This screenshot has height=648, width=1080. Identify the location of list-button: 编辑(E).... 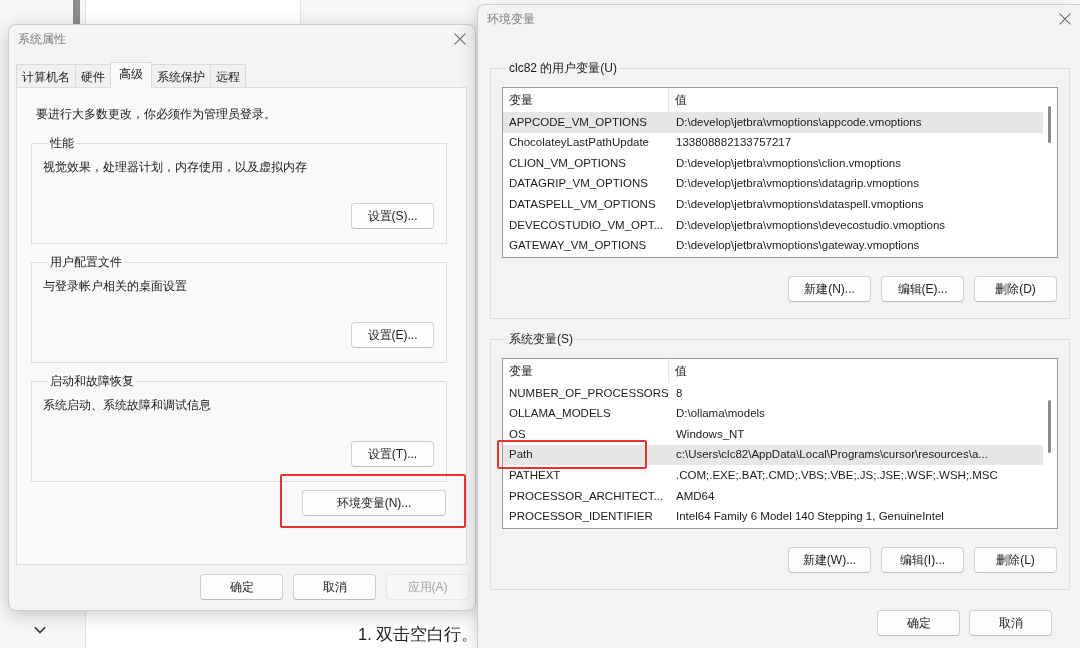
(922, 289).